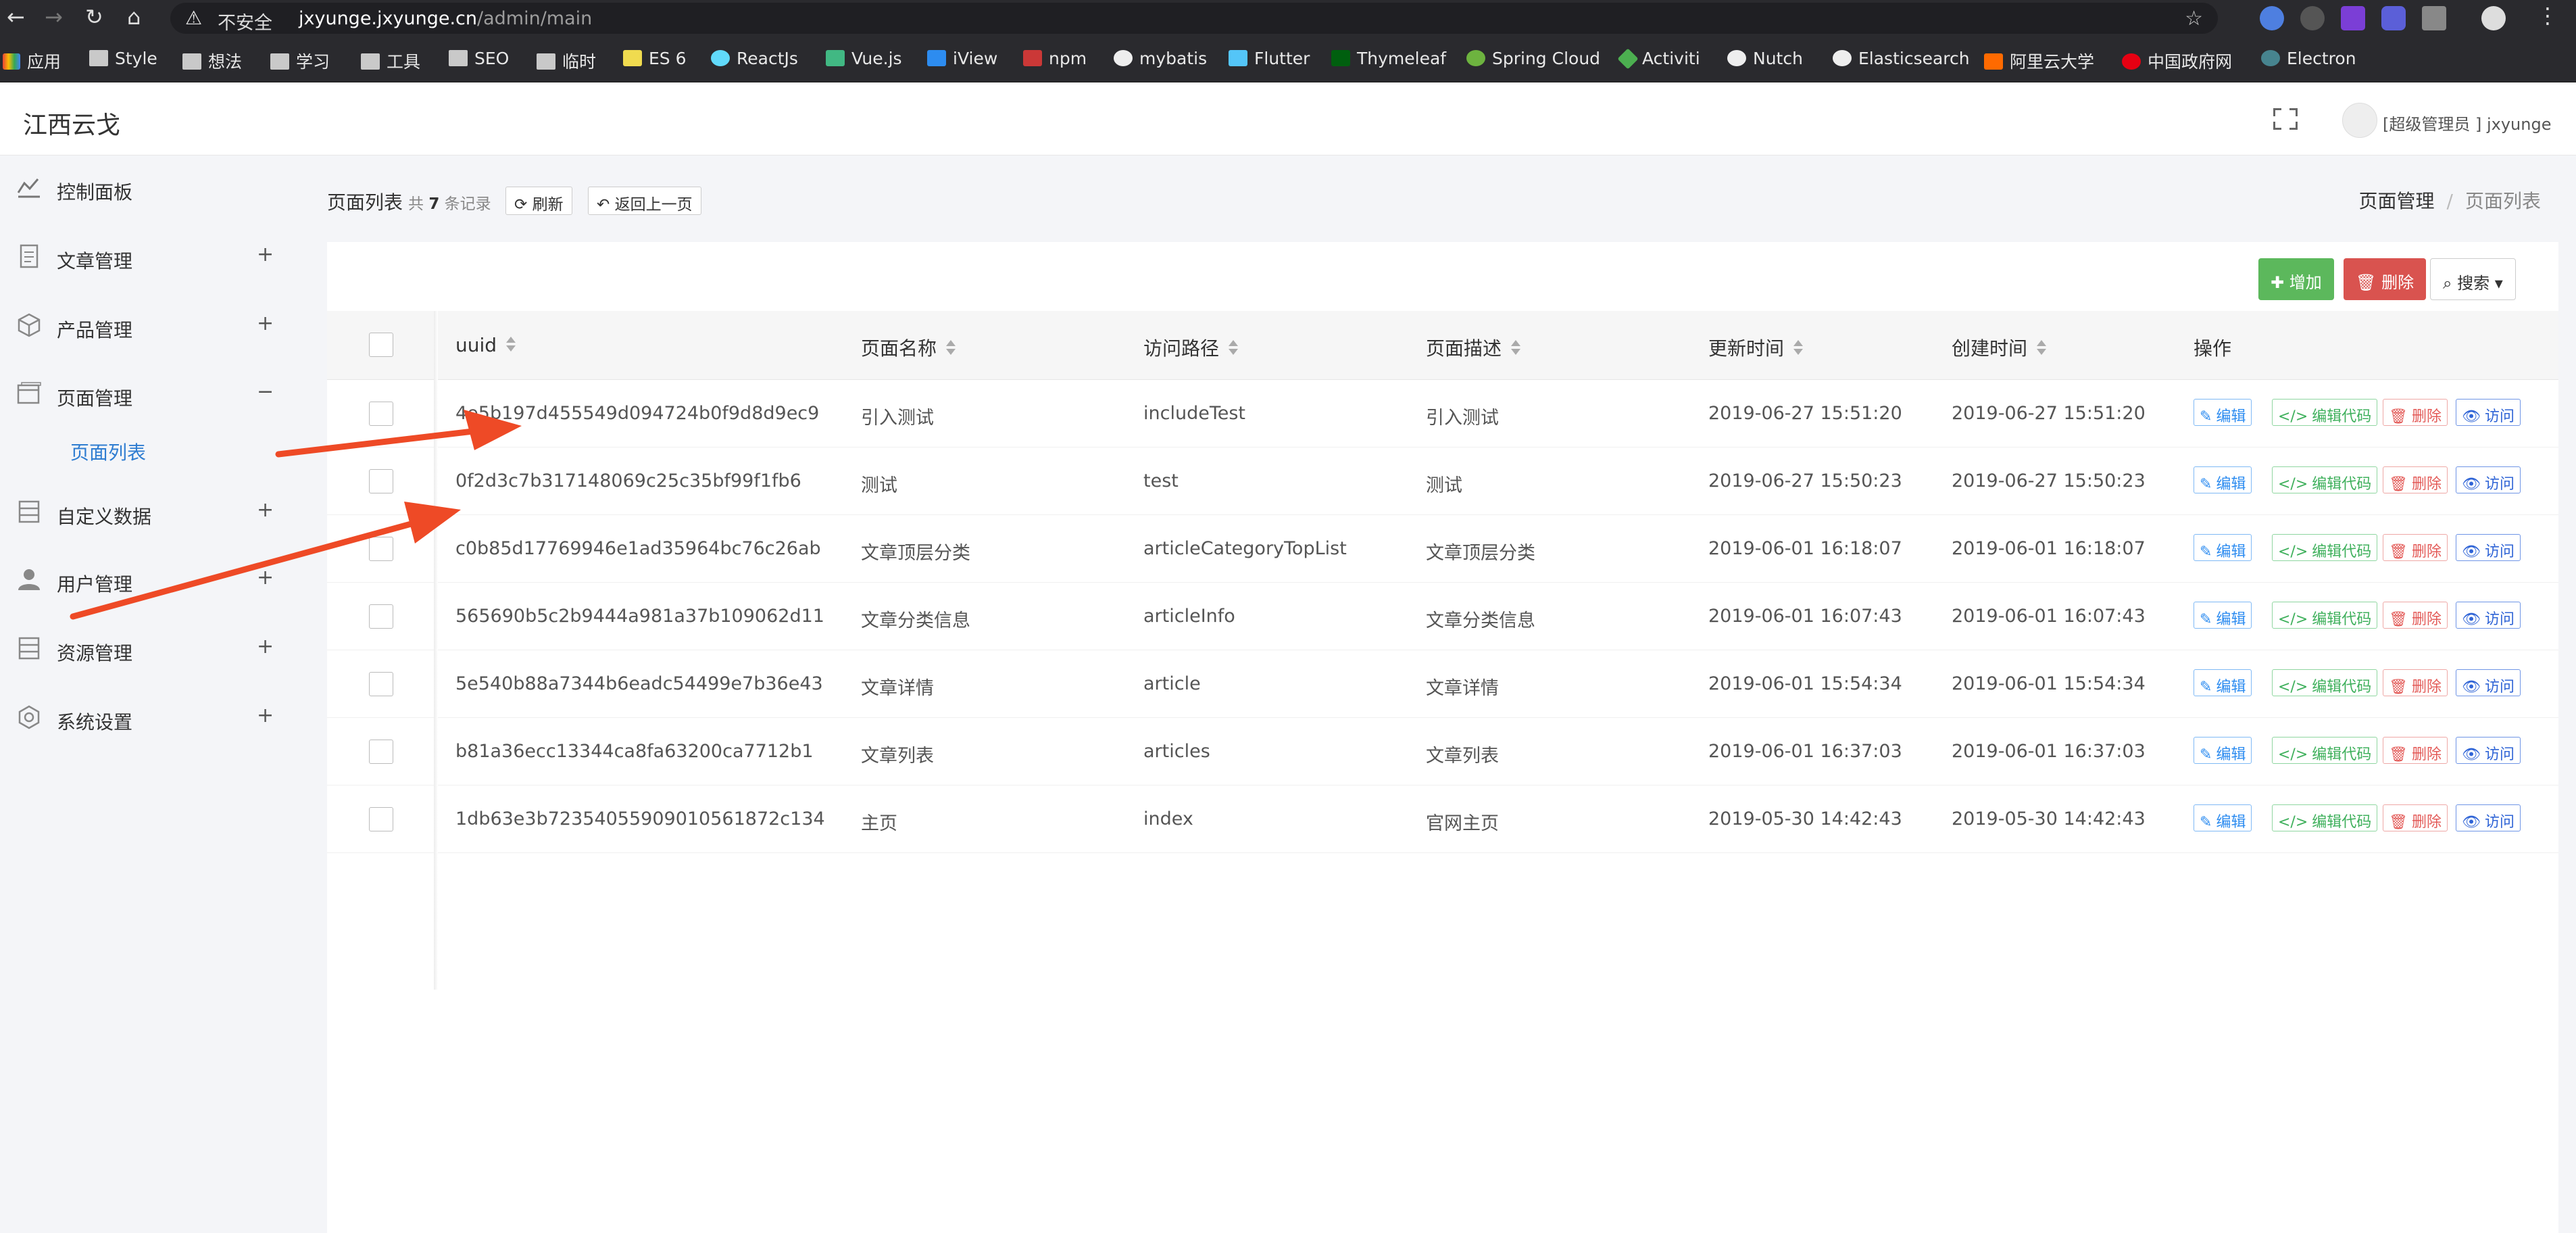 This screenshot has width=2576, height=1233. I want to click on bookmark-item: Thymeleaf, so click(1389, 58).